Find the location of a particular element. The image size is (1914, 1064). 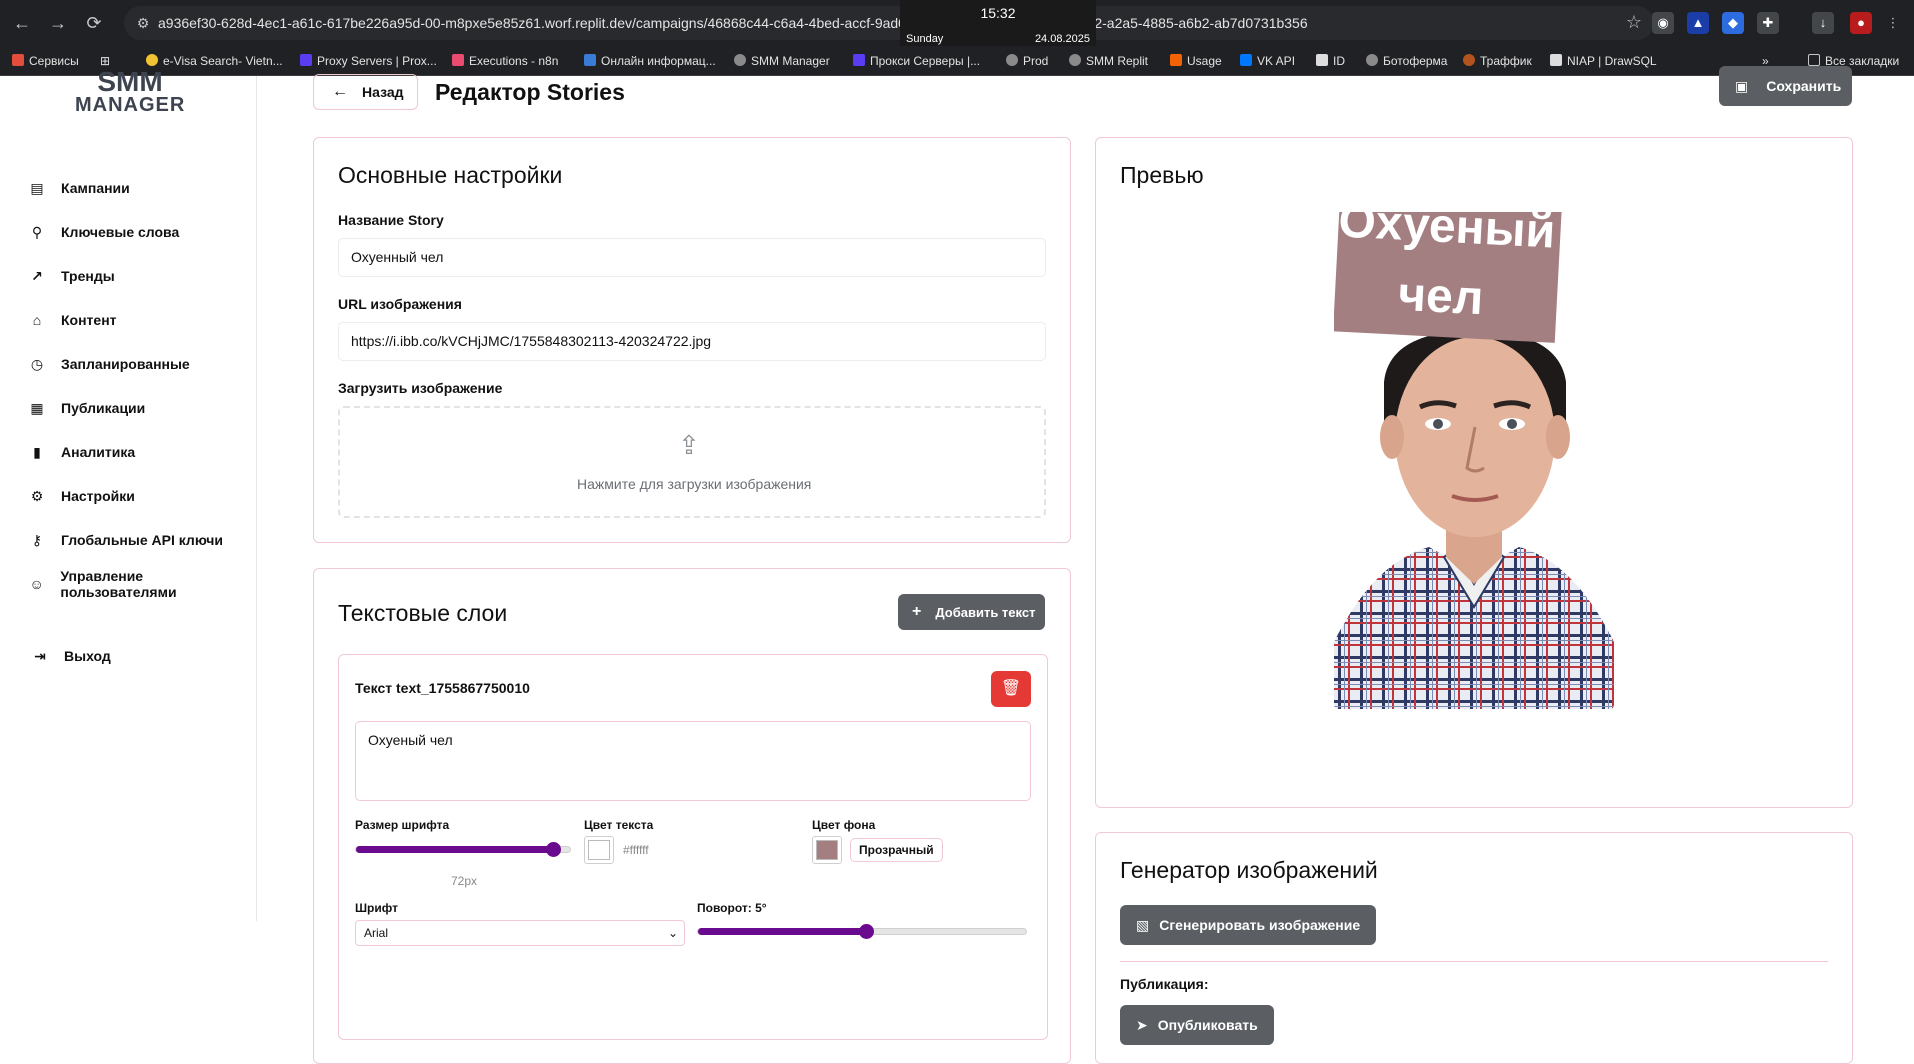

bookmark-item: NIAP | DrawSQL is located at coordinates (1603, 61).